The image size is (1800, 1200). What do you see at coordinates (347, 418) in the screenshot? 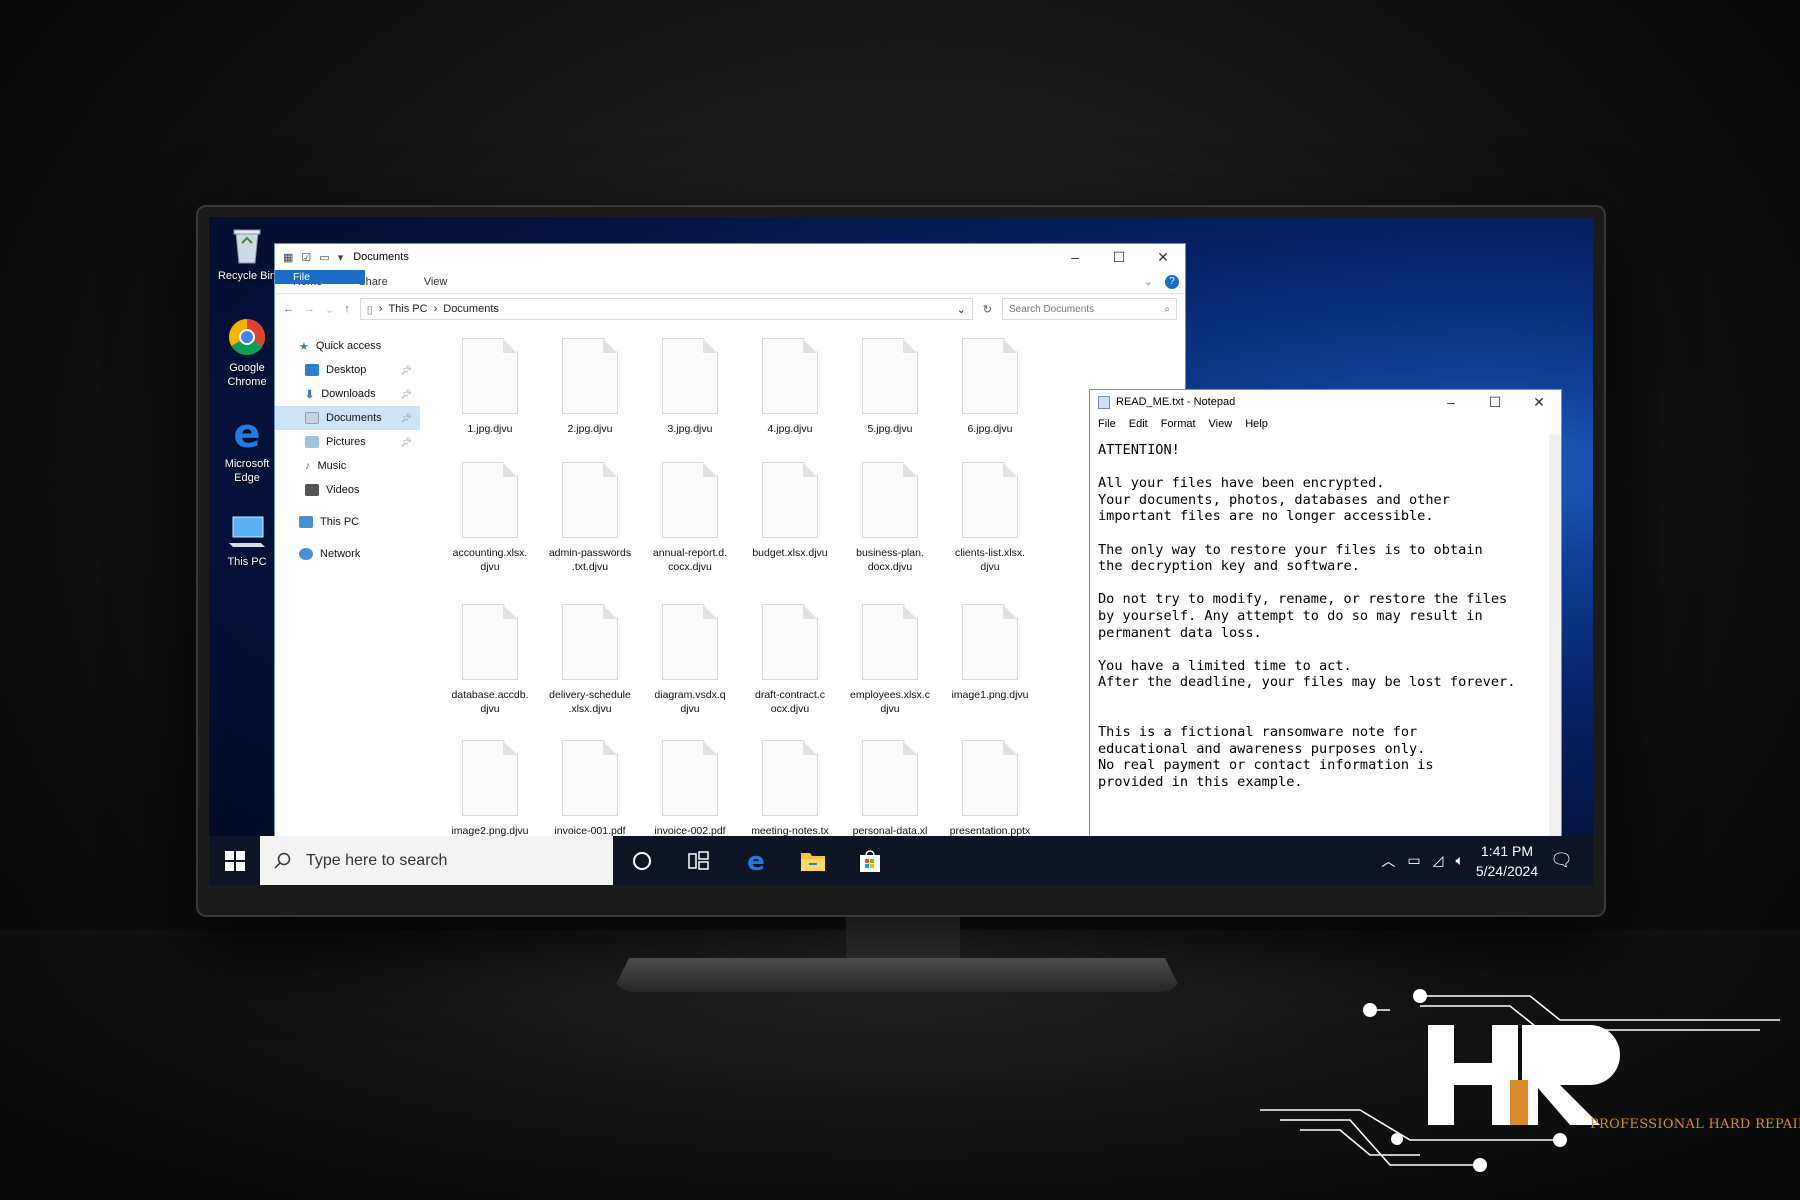
I see `nav-item-documents: Documents 📌︎` at bounding box center [347, 418].